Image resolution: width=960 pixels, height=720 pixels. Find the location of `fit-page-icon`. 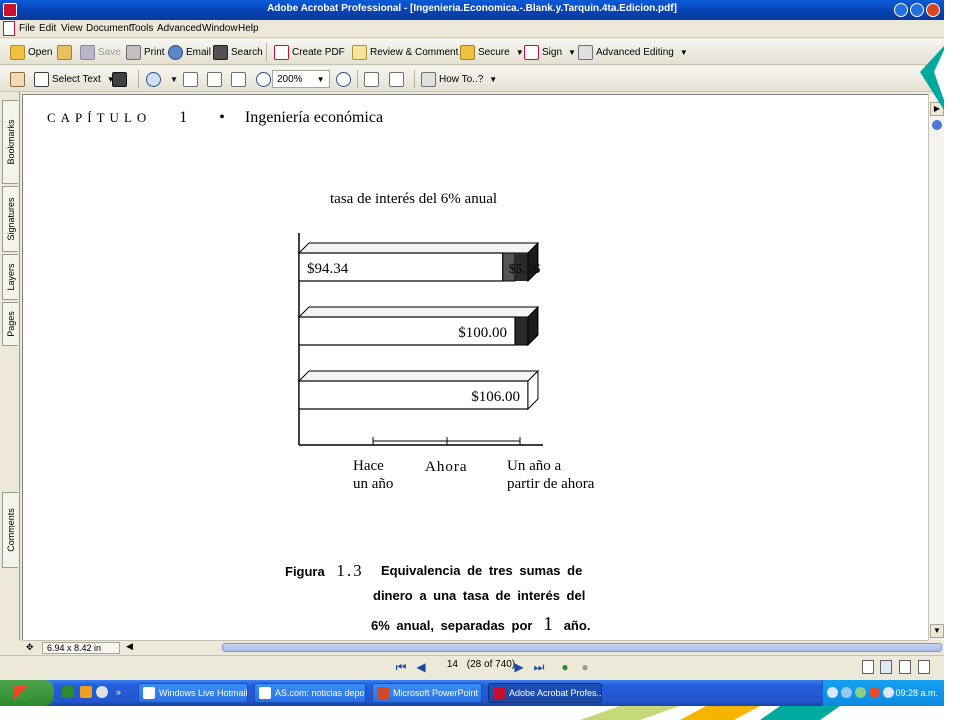

fit-page-icon is located at coordinates (214, 79).